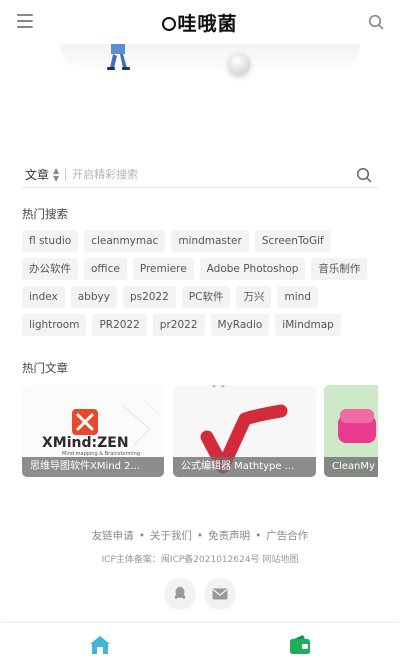 The width and height of the screenshot is (400, 666). What do you see at coordinates (56, 174) in the screenshot?
I see `sort-arrows-icon: ▲ ▼` at bounding box center [56, 174].